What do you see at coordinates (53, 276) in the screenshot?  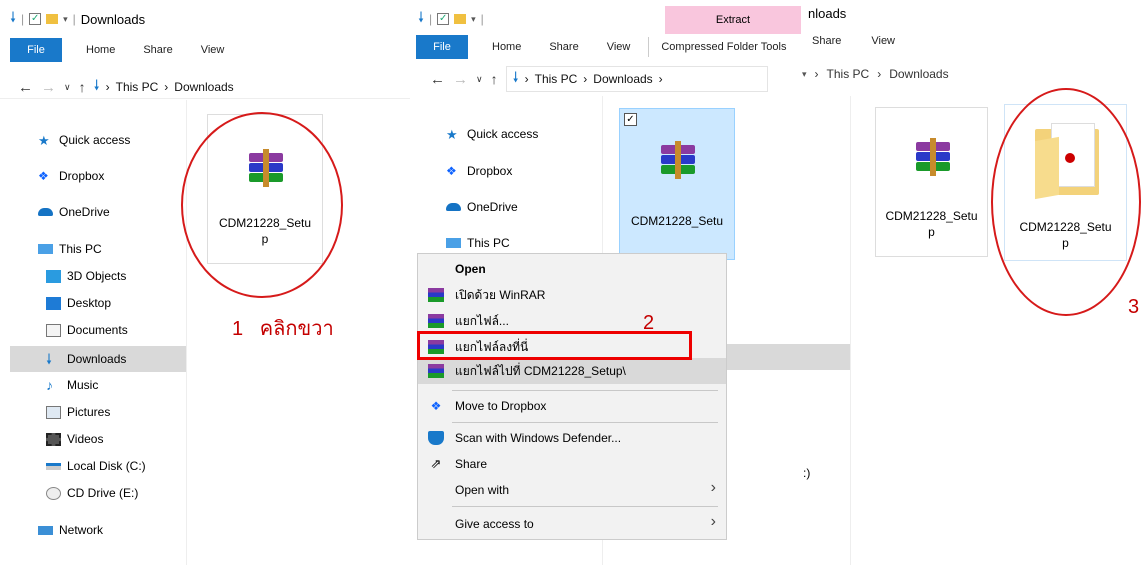 I see `cube-icon` at bounding box center [53, 276].